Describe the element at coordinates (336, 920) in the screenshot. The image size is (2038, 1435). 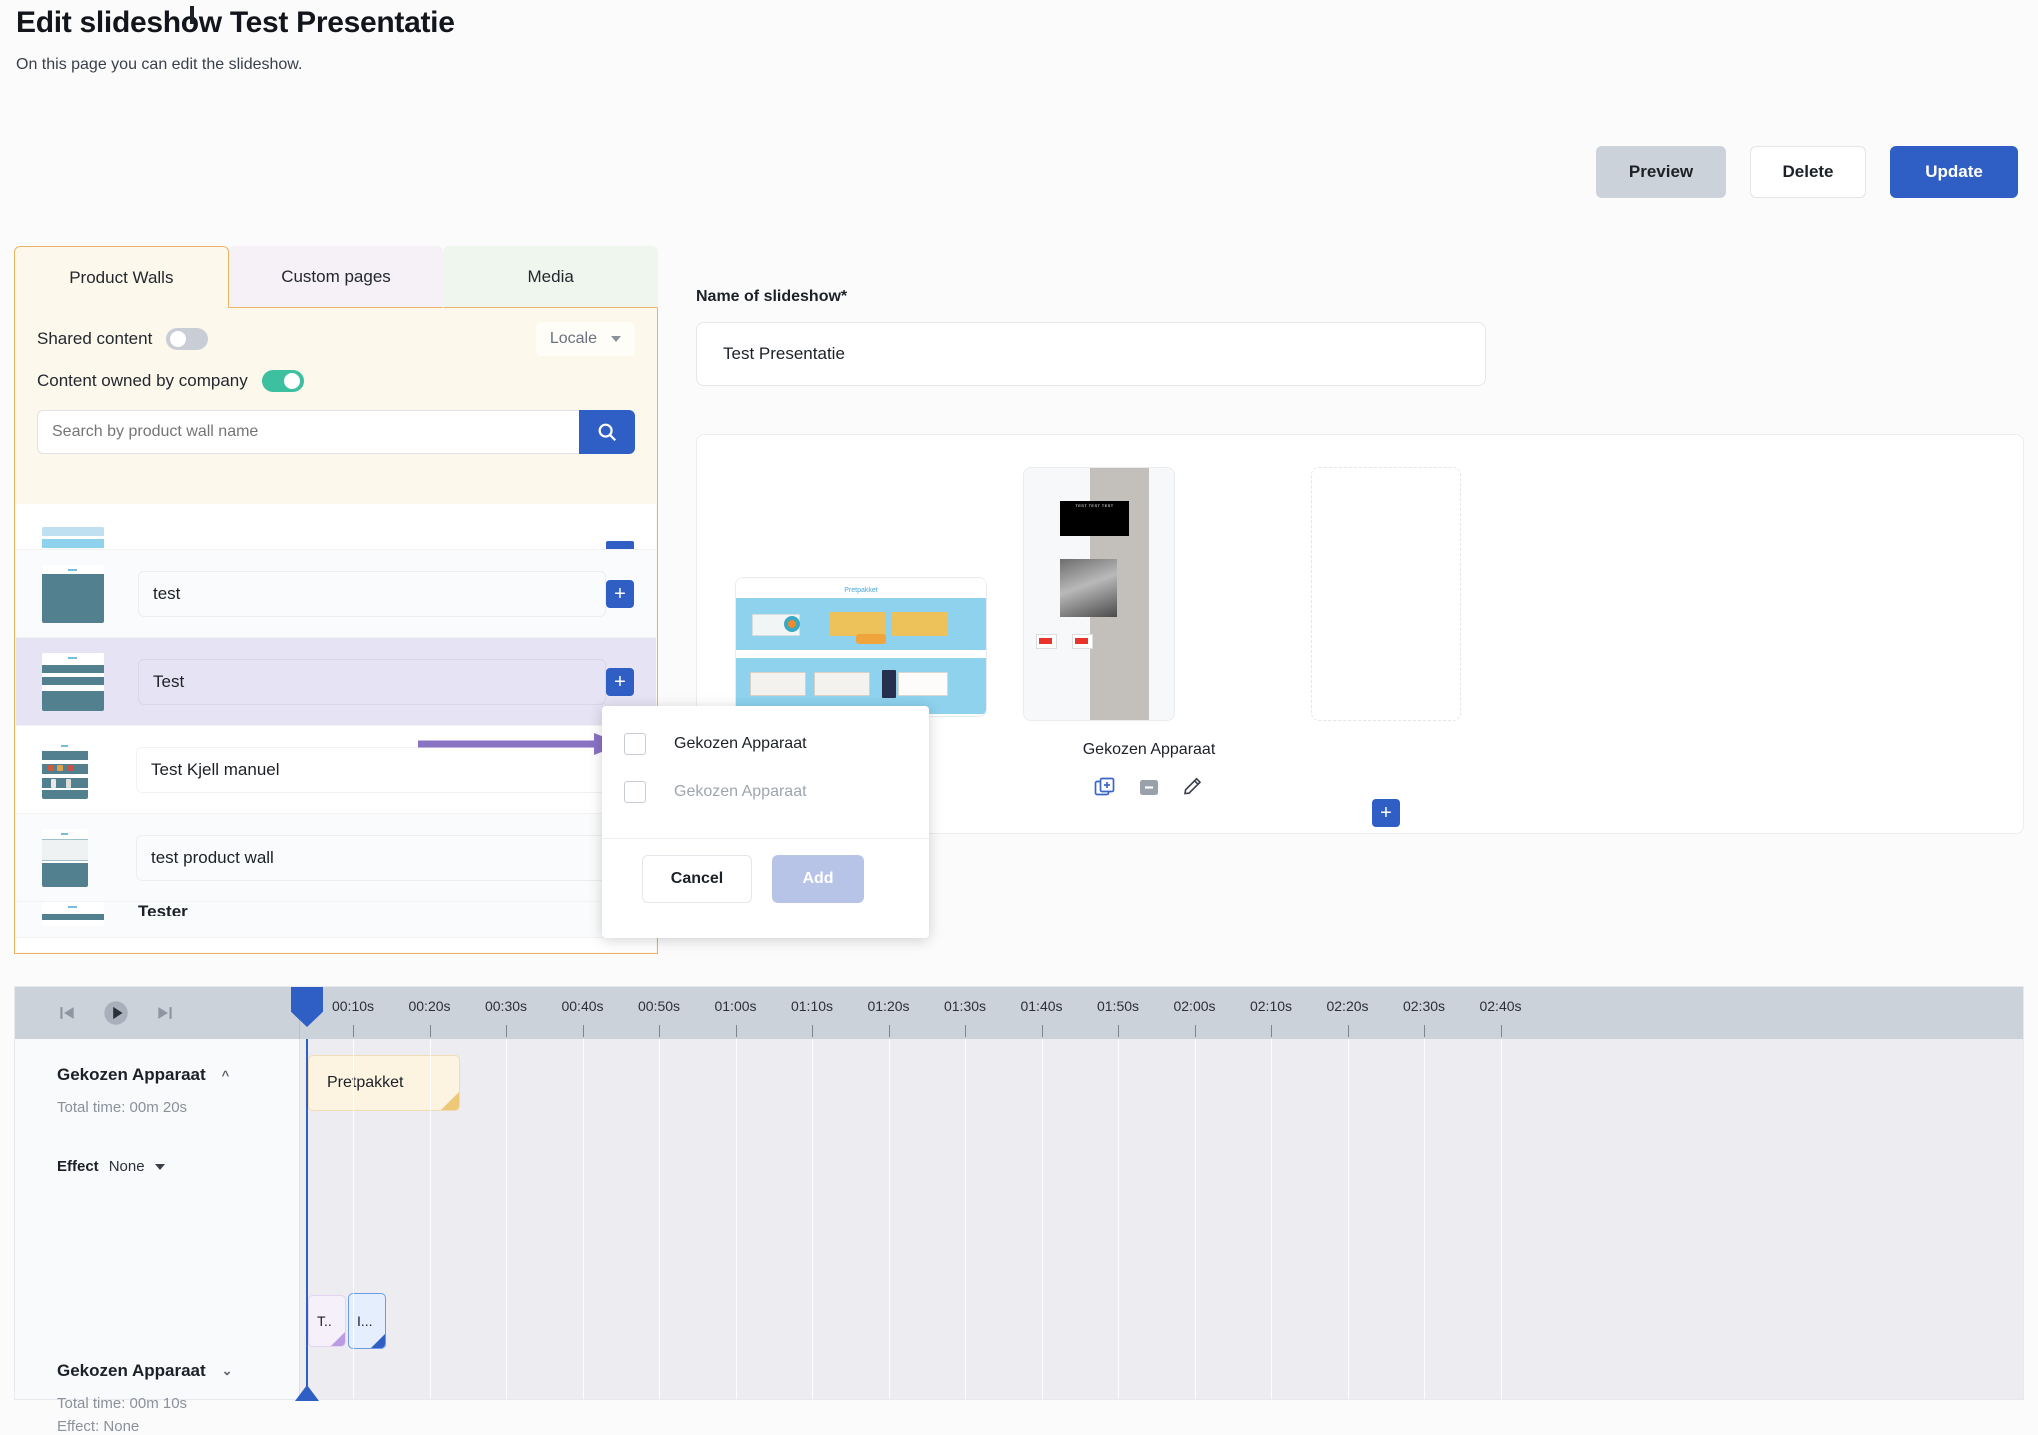
I see `list-item: Tester` at that location.